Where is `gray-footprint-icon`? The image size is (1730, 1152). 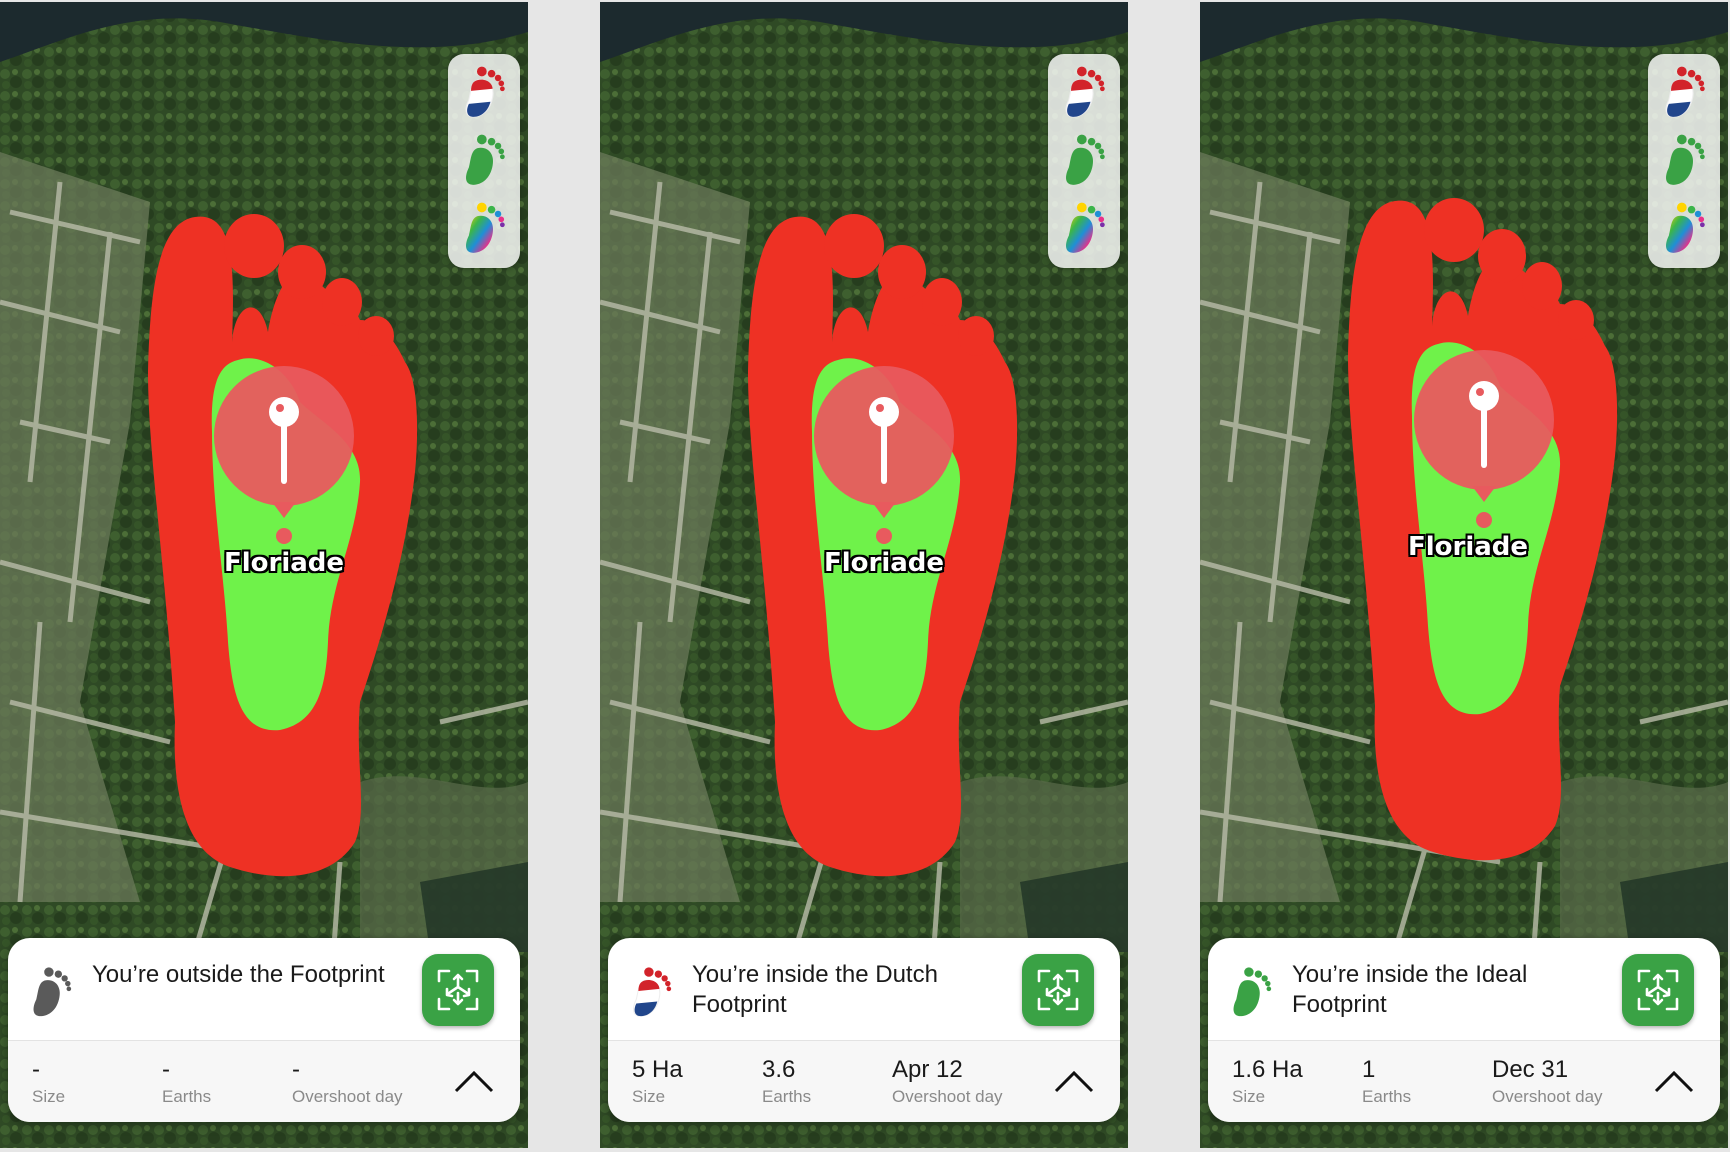
gray-footprint-icon is located at coordinates (52, 992).